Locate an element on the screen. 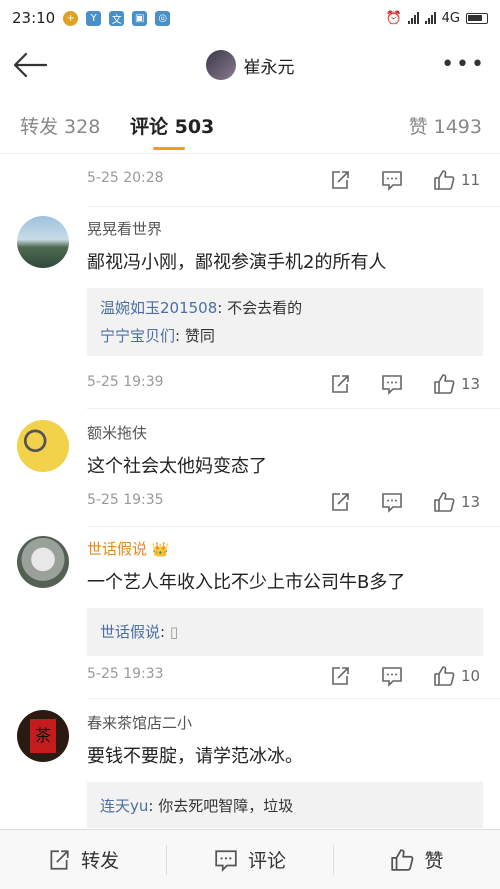 Image resolution: width=500 pixels, height=889 pixels. reply-item: 世话假说: ▯ is located at coordinates (285, 632).